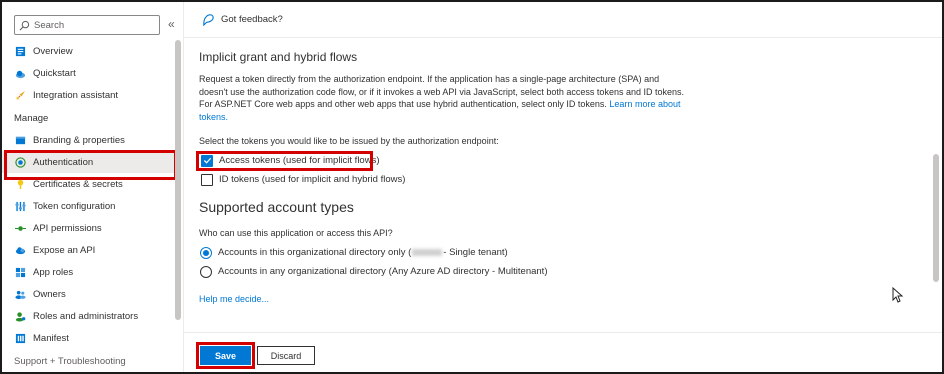 This screenshot has width=944, height=374. I want to click on sidebar-item-label: Roles and administrators, so click(86, 316).